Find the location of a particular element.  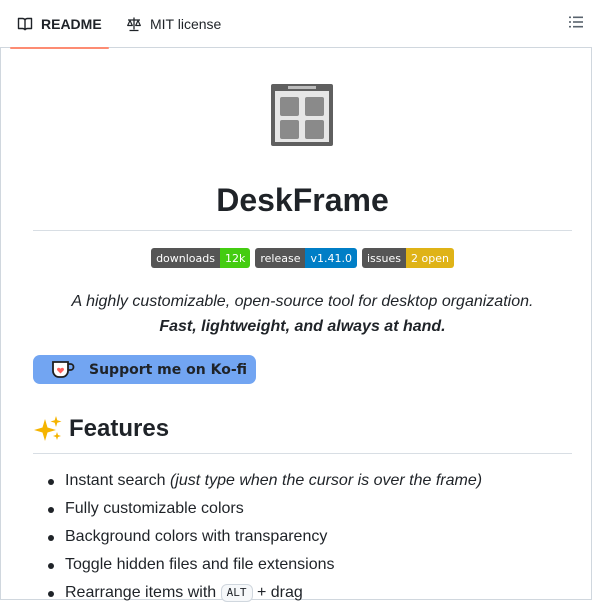

features-heading-text: Features is located at coordinates (119, 428).